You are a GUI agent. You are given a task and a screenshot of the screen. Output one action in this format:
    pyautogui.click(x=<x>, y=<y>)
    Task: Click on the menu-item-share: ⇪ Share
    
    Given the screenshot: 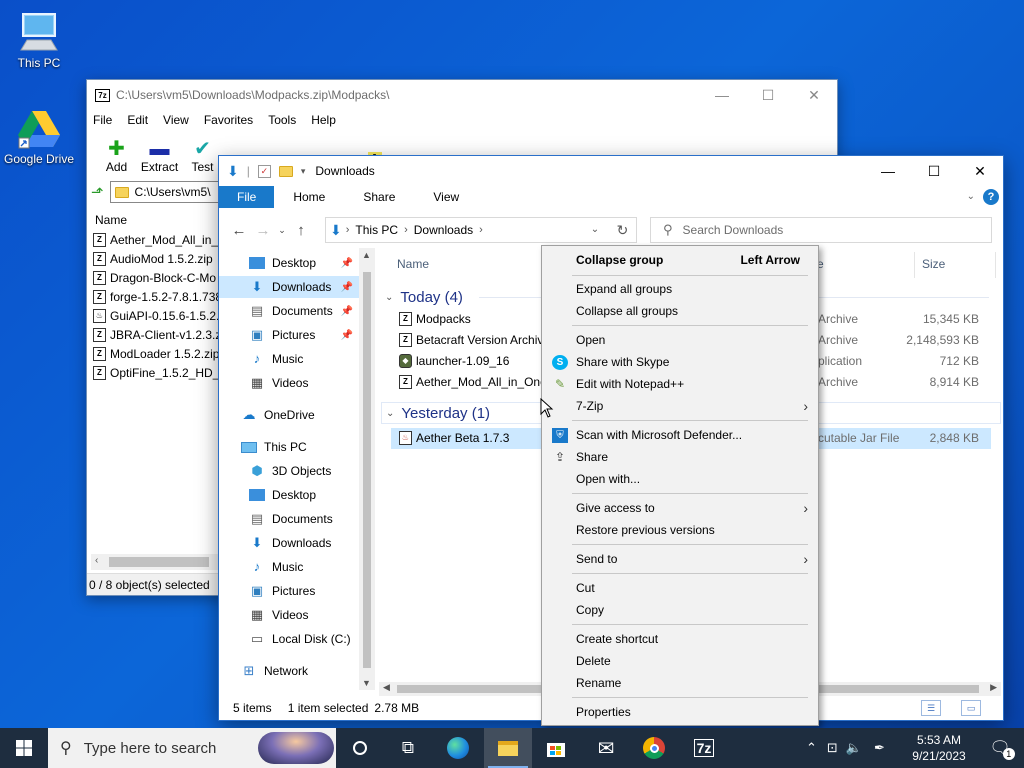 What is the action you would take?
    pyautogui.click(x=680, y=457)
    